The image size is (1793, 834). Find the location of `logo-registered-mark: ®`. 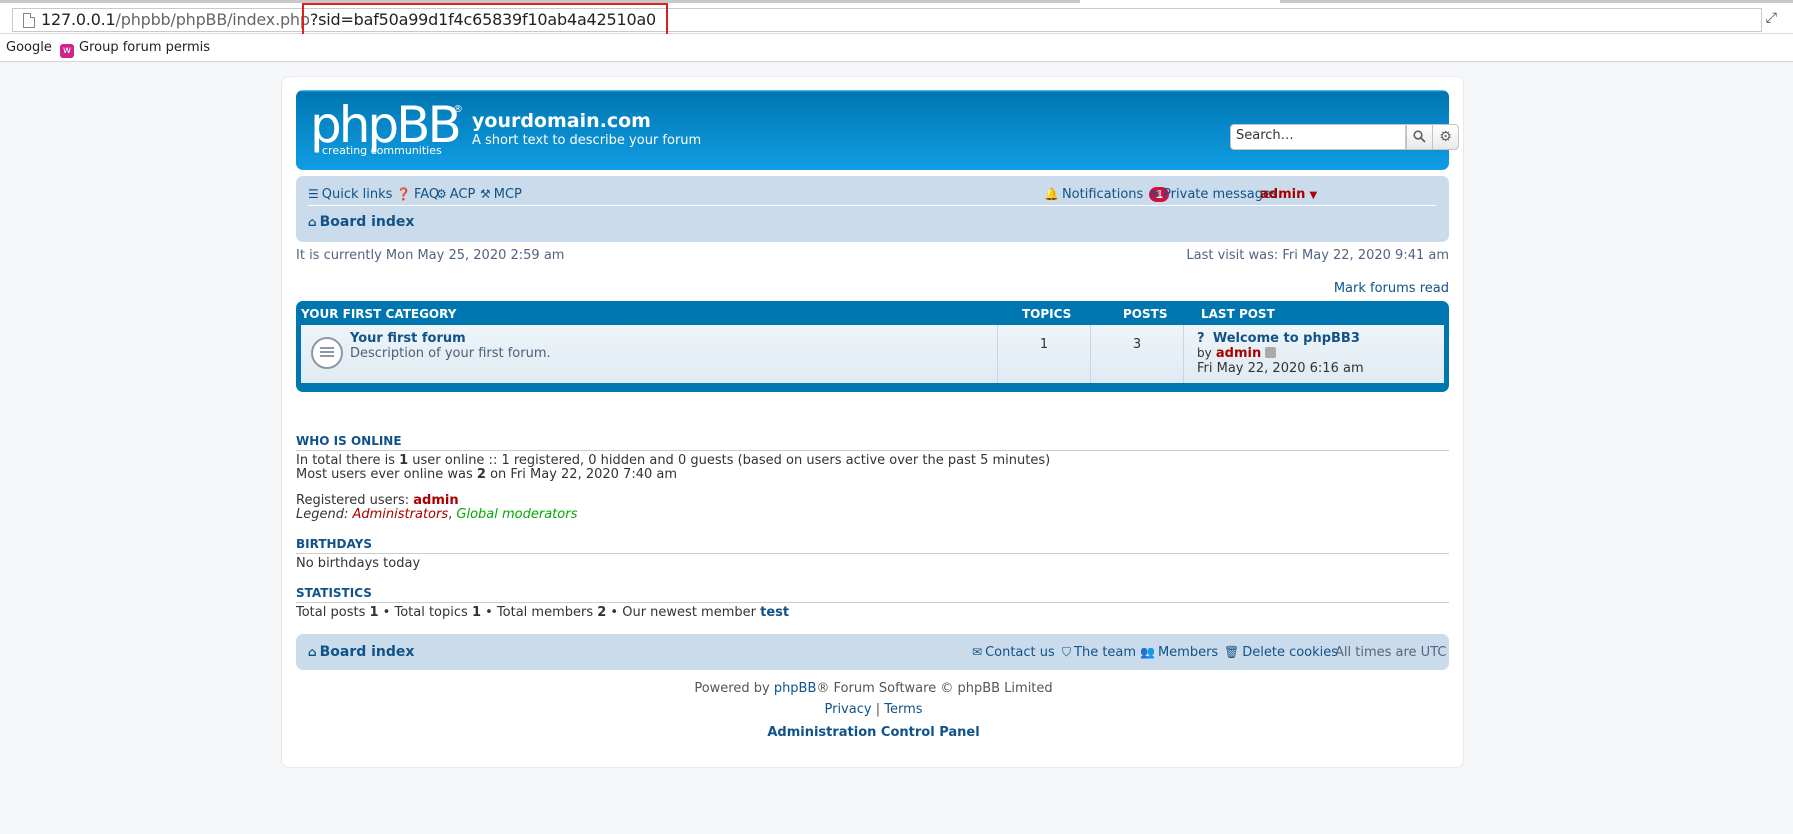

logo-registered-mark: ® is located at coordinates (458, 109).